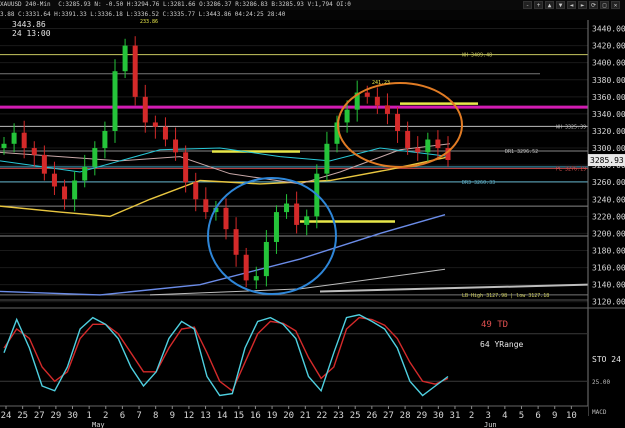  What do you see at coordinates (490, 424) in the screenshot?
I see `month-label-jun: Jun` at bounding box center [490, 424].